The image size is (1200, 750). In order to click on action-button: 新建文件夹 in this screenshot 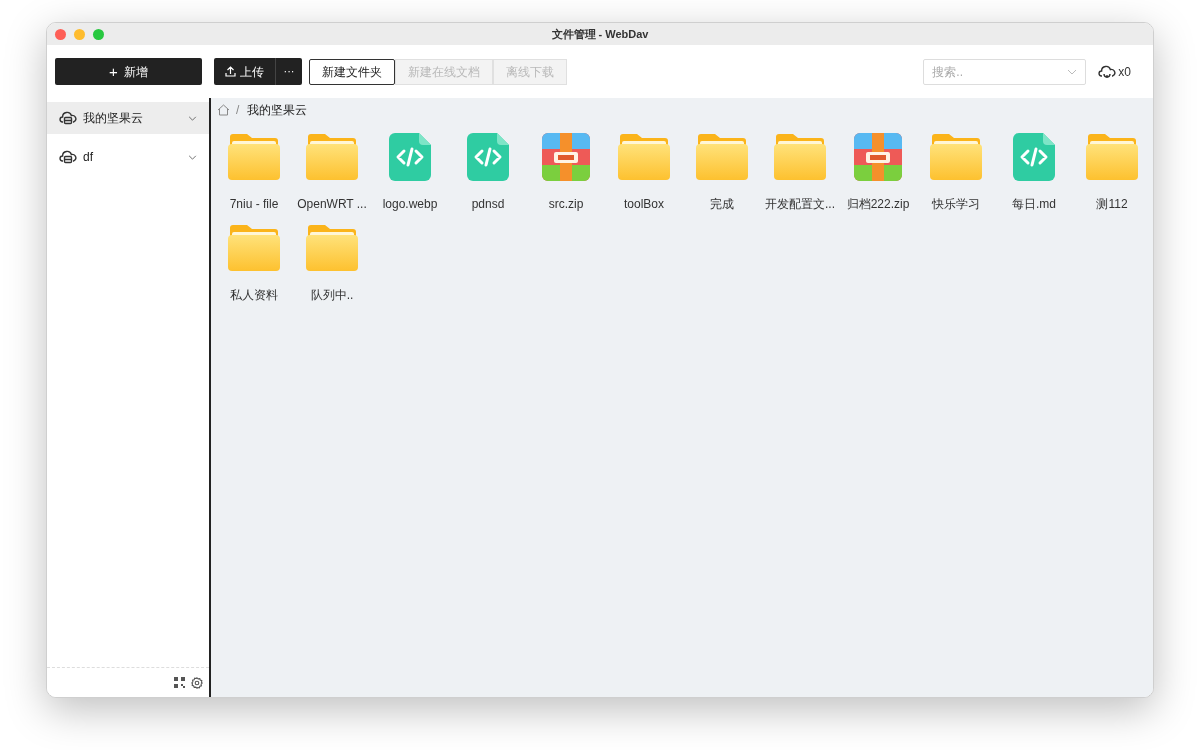, I will do `click(352, 71)`.